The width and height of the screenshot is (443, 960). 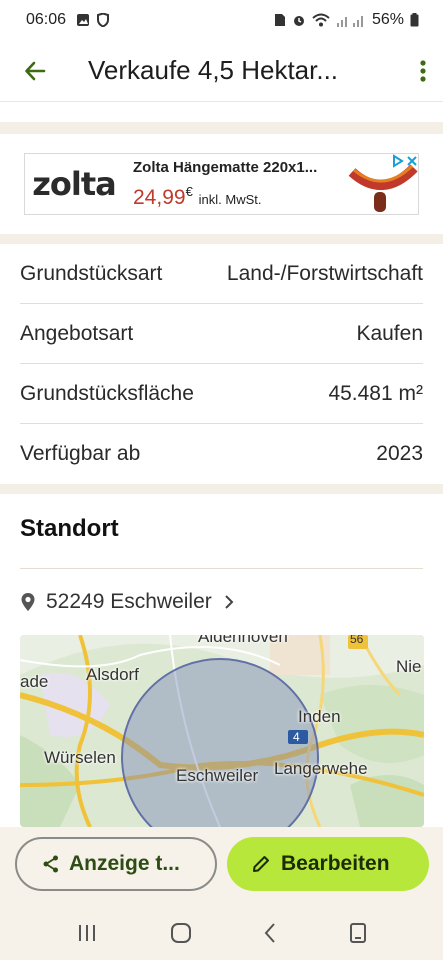 I want to click on detail-value: 2023, so click(x=399, y=453).